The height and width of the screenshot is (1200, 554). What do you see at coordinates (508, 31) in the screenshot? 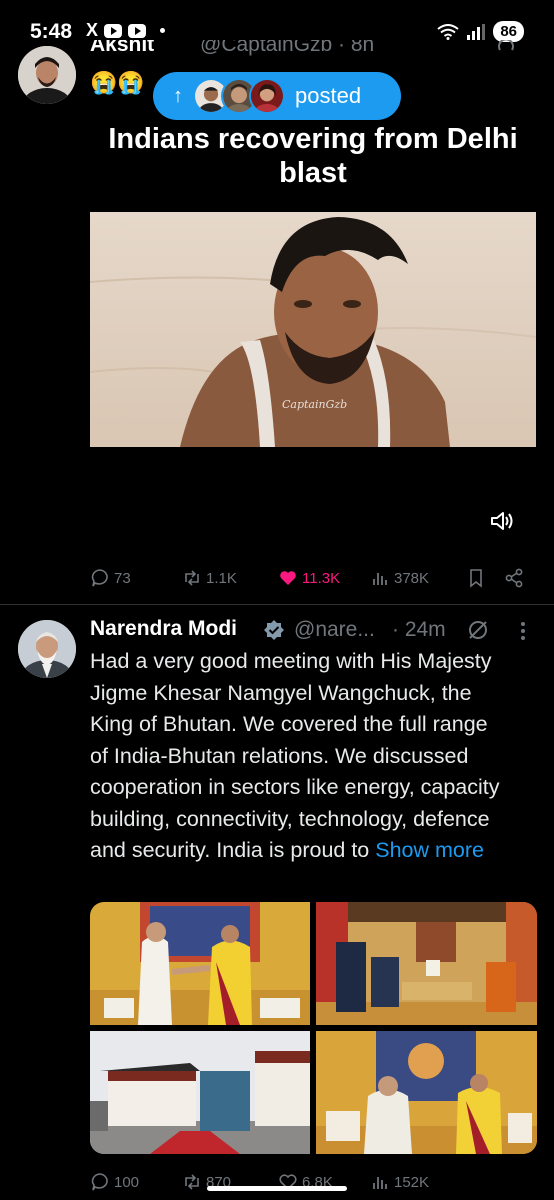
I see `battery-indicator: 86` at bounding box center [508, 31].